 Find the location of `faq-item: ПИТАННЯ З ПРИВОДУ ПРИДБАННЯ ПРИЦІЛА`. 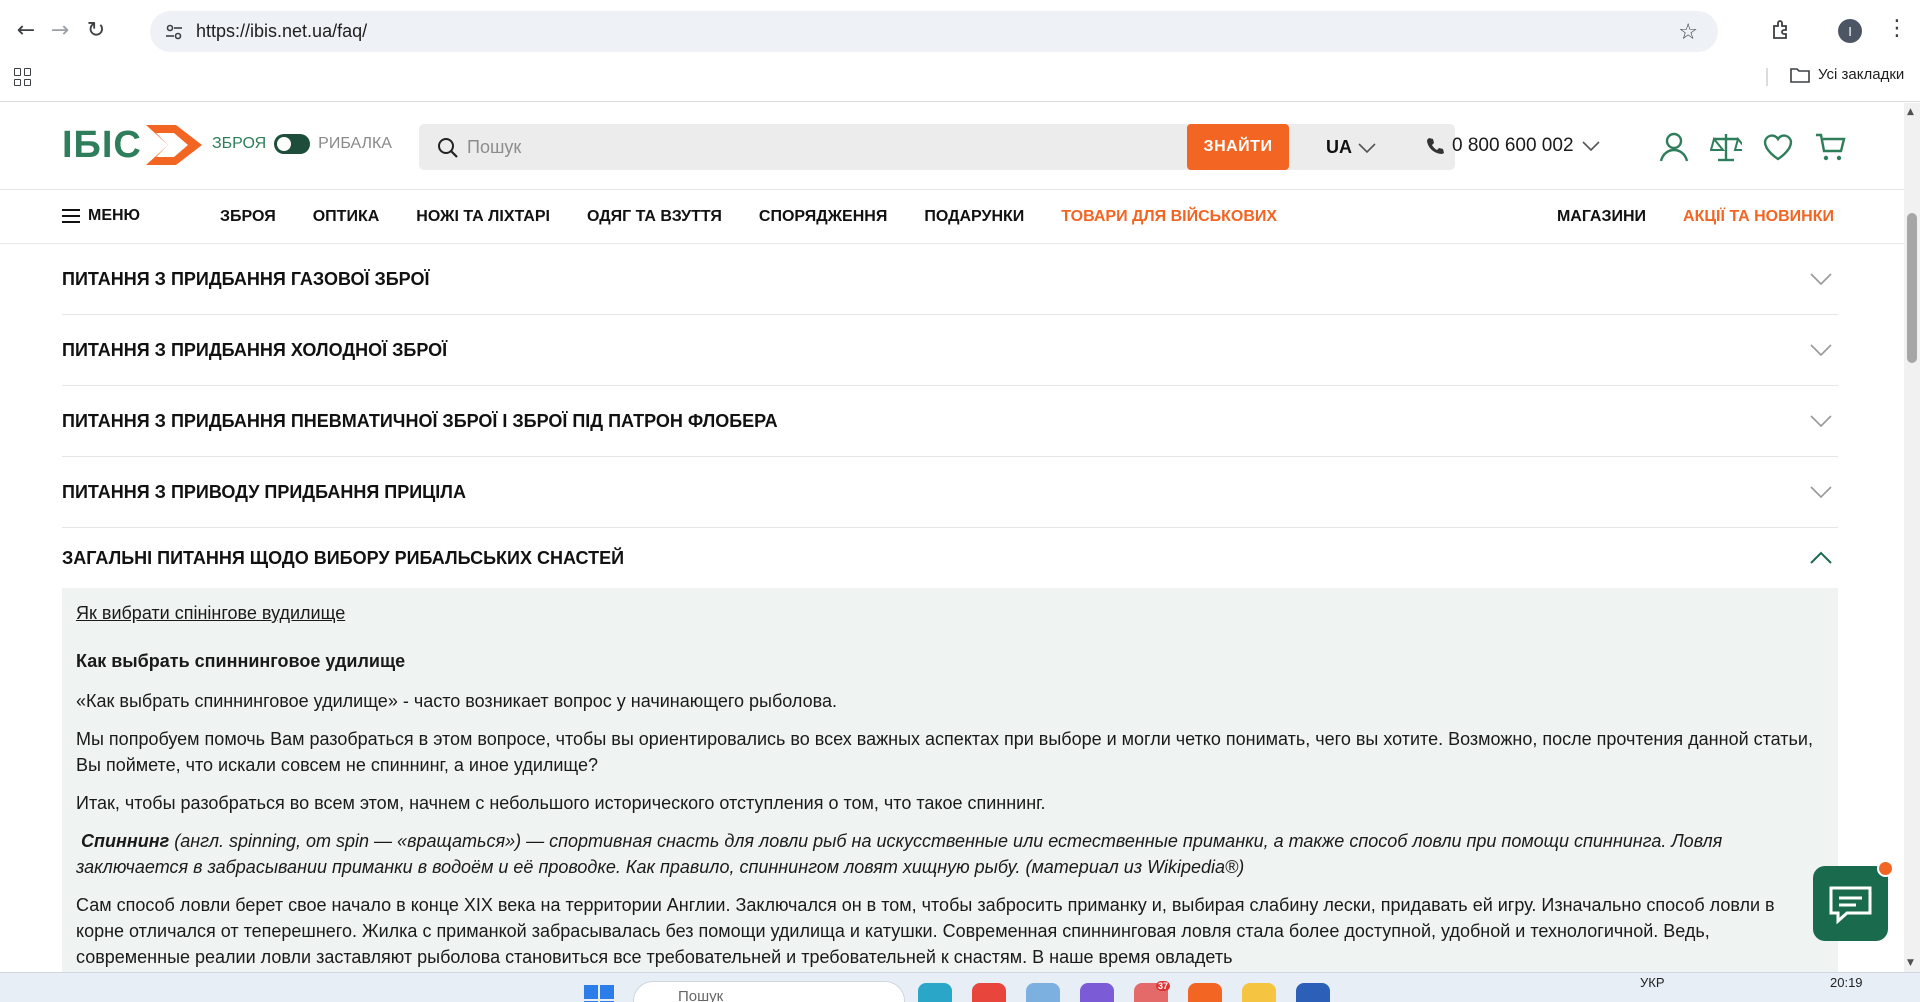

faq-item: ПИТАННЯ З ПРИВОДУ ПРИДБАННЯ ПРИЦІЛА is located at coordinates (950, 492).